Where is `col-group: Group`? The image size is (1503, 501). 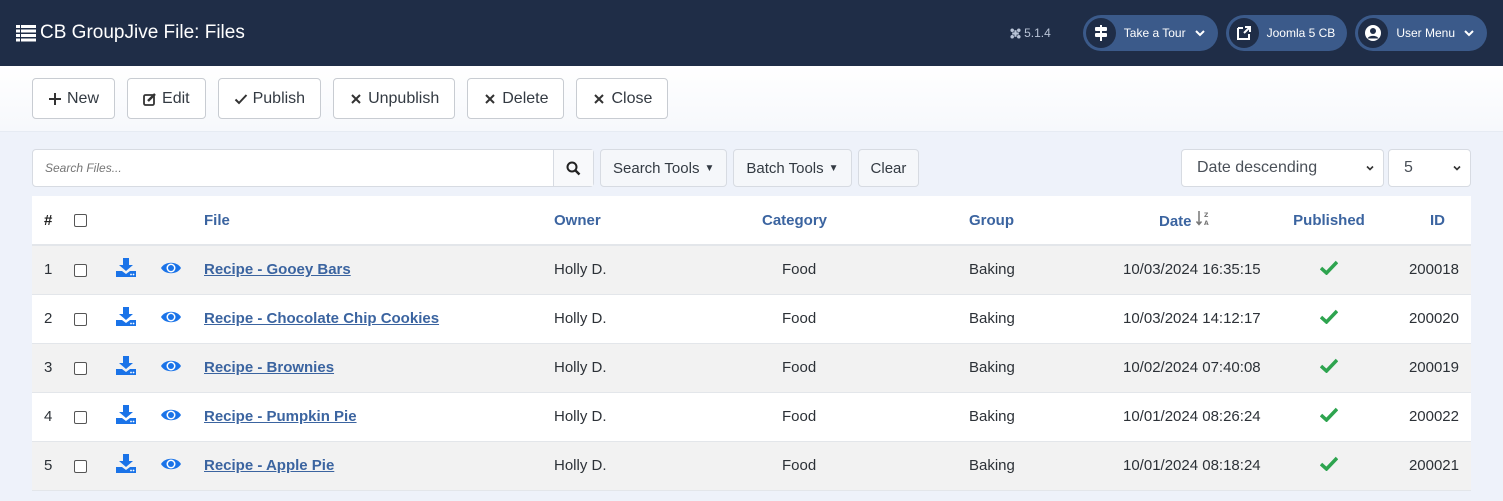
col-group: Group is located at coordinates (1024, 221).